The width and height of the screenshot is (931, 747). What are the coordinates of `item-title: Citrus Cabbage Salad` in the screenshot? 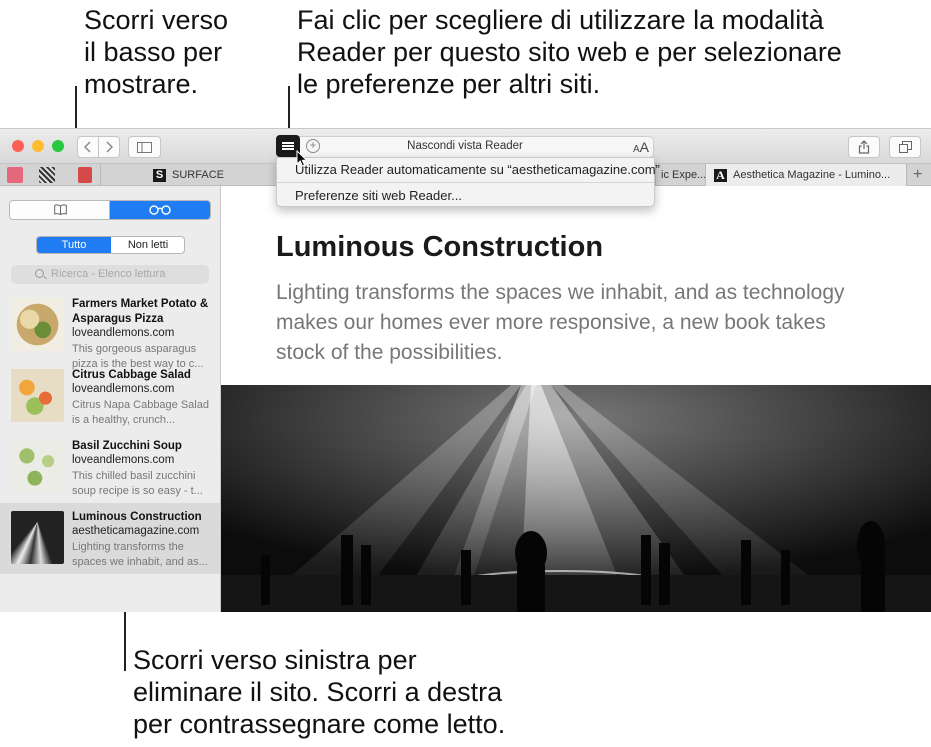 It's located at (131, 375).